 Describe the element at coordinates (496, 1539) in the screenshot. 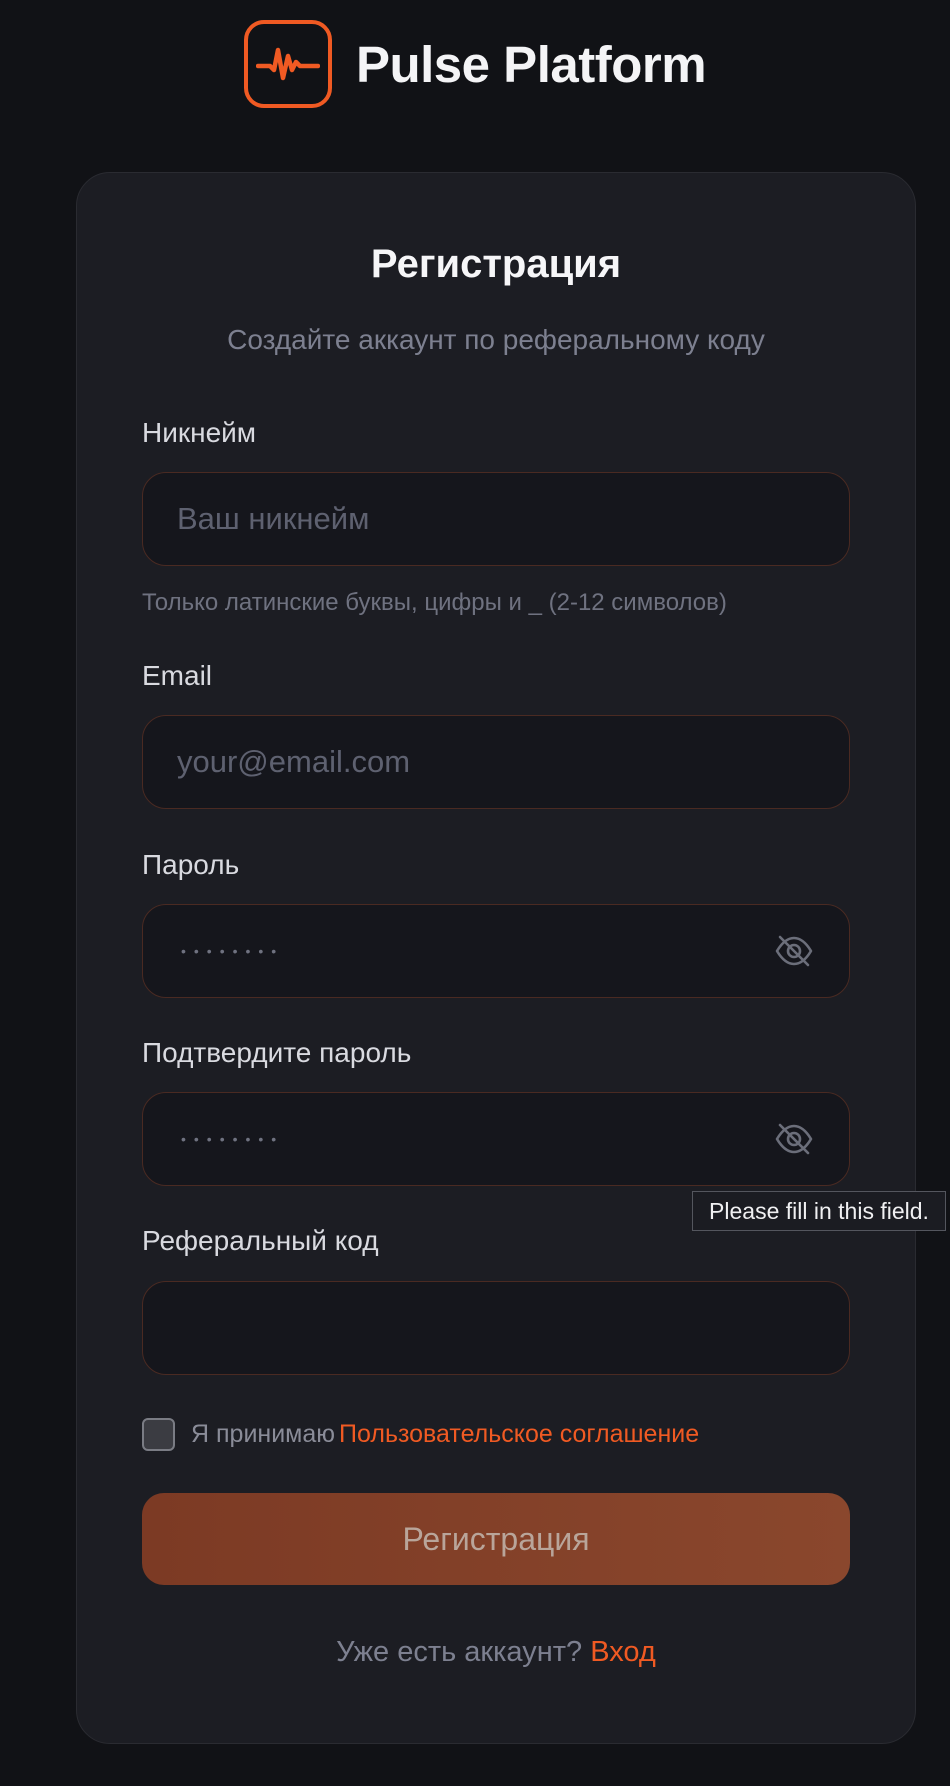

I see `register-button: Регистрация` at that location.